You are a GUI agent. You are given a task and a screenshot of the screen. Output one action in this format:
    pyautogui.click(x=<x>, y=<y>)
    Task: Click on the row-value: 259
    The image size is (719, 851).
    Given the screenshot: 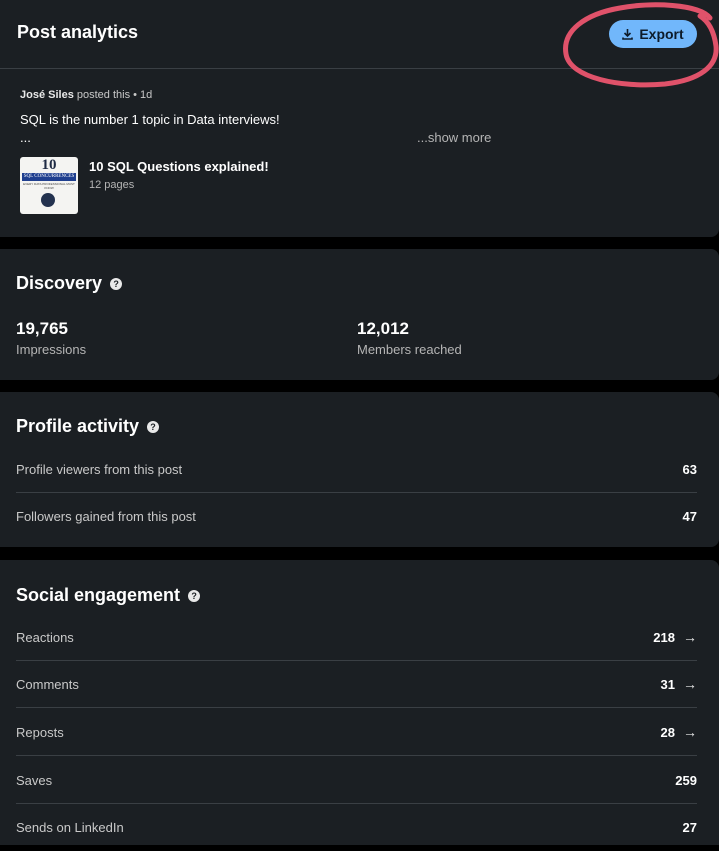 What is the action you would take?
    pyautogui.click(x=686, y=780)
    